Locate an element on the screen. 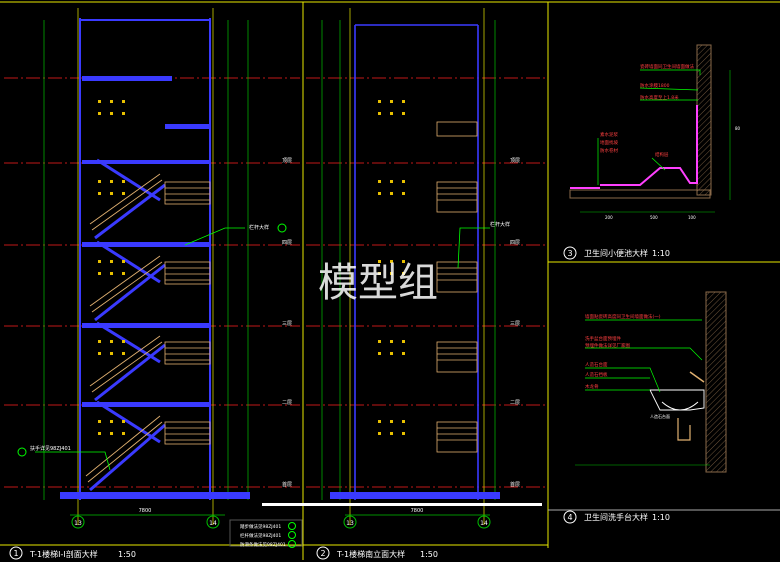  left-title: 1 T-1楼梯I-I剖面大样 1:50 is located at coordinates (72, 553).